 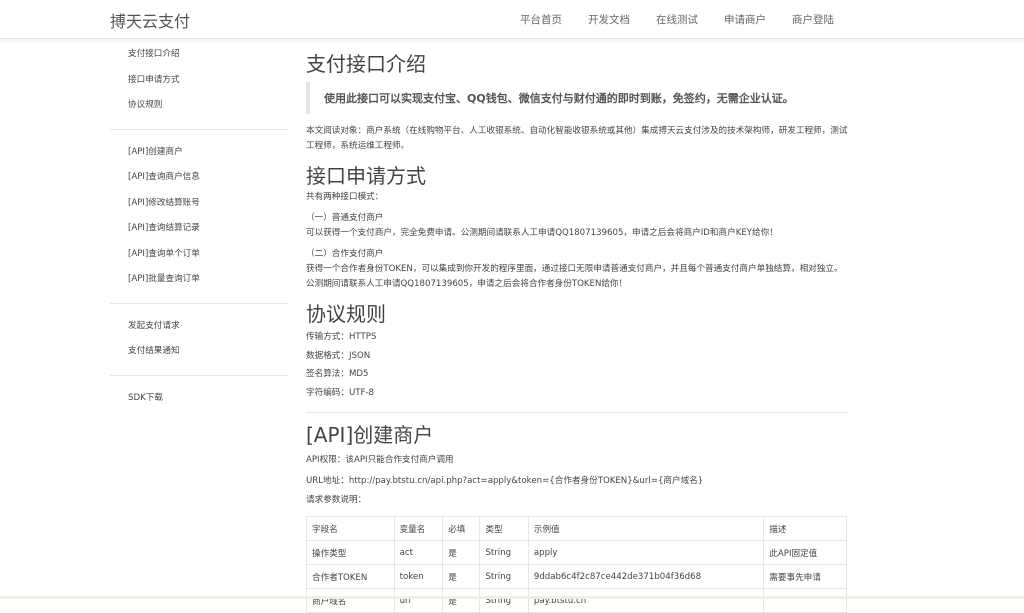 I want to click on nav-docs: 开发文档, so click(x=609, y=19).